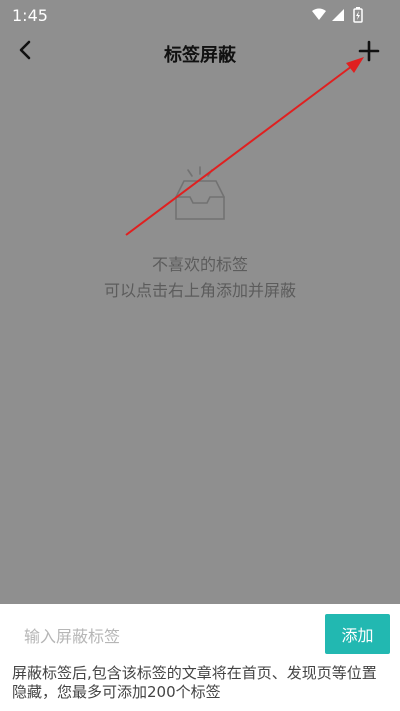 This screenshot has width=400, height=711. What do you see at coordinates (199, 264) in the screenshot?
I see `empty-message-title: 不喜欢的标签` at bounding box center [199, 264].